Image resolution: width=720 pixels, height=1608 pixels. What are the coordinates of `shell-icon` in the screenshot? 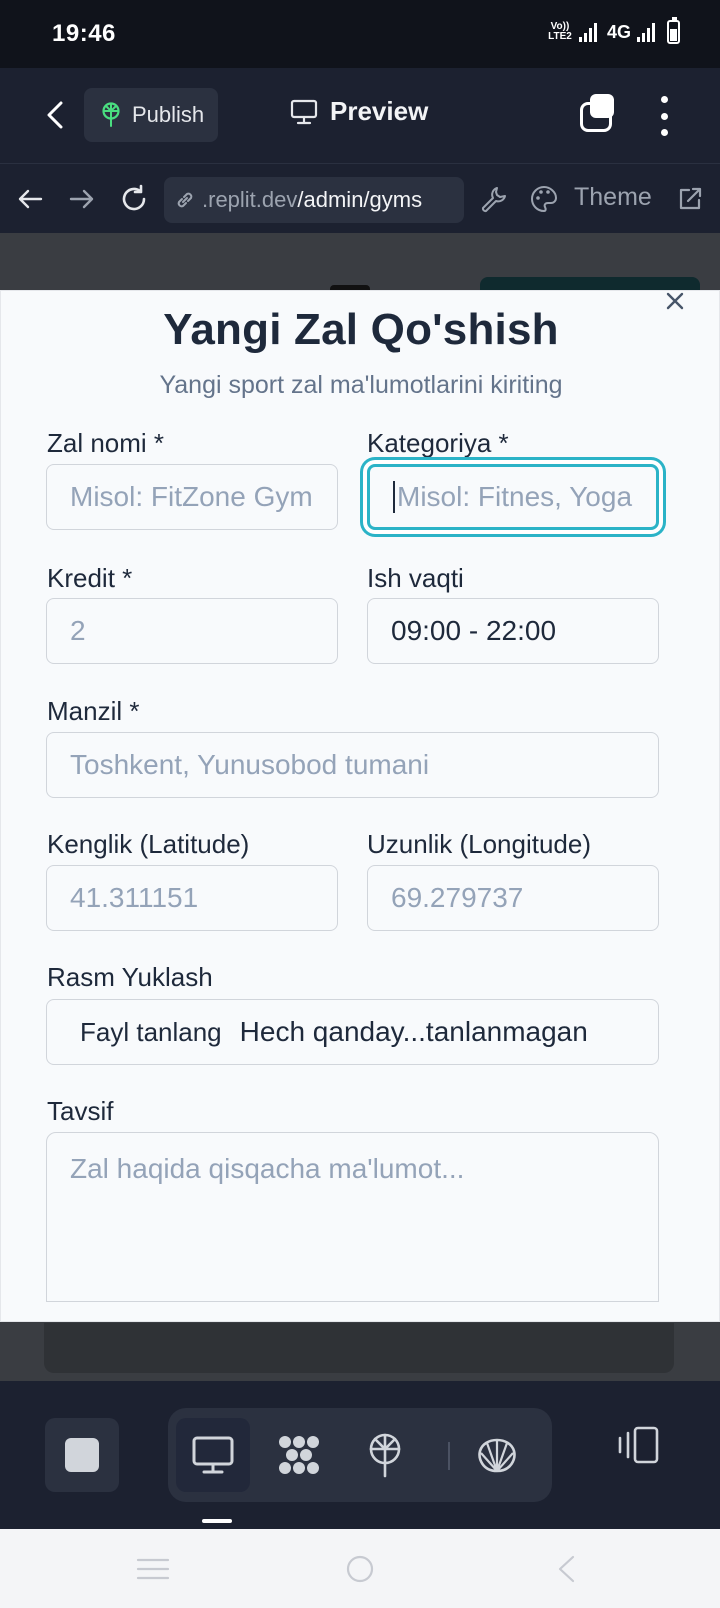 It's located at (497, 1455).